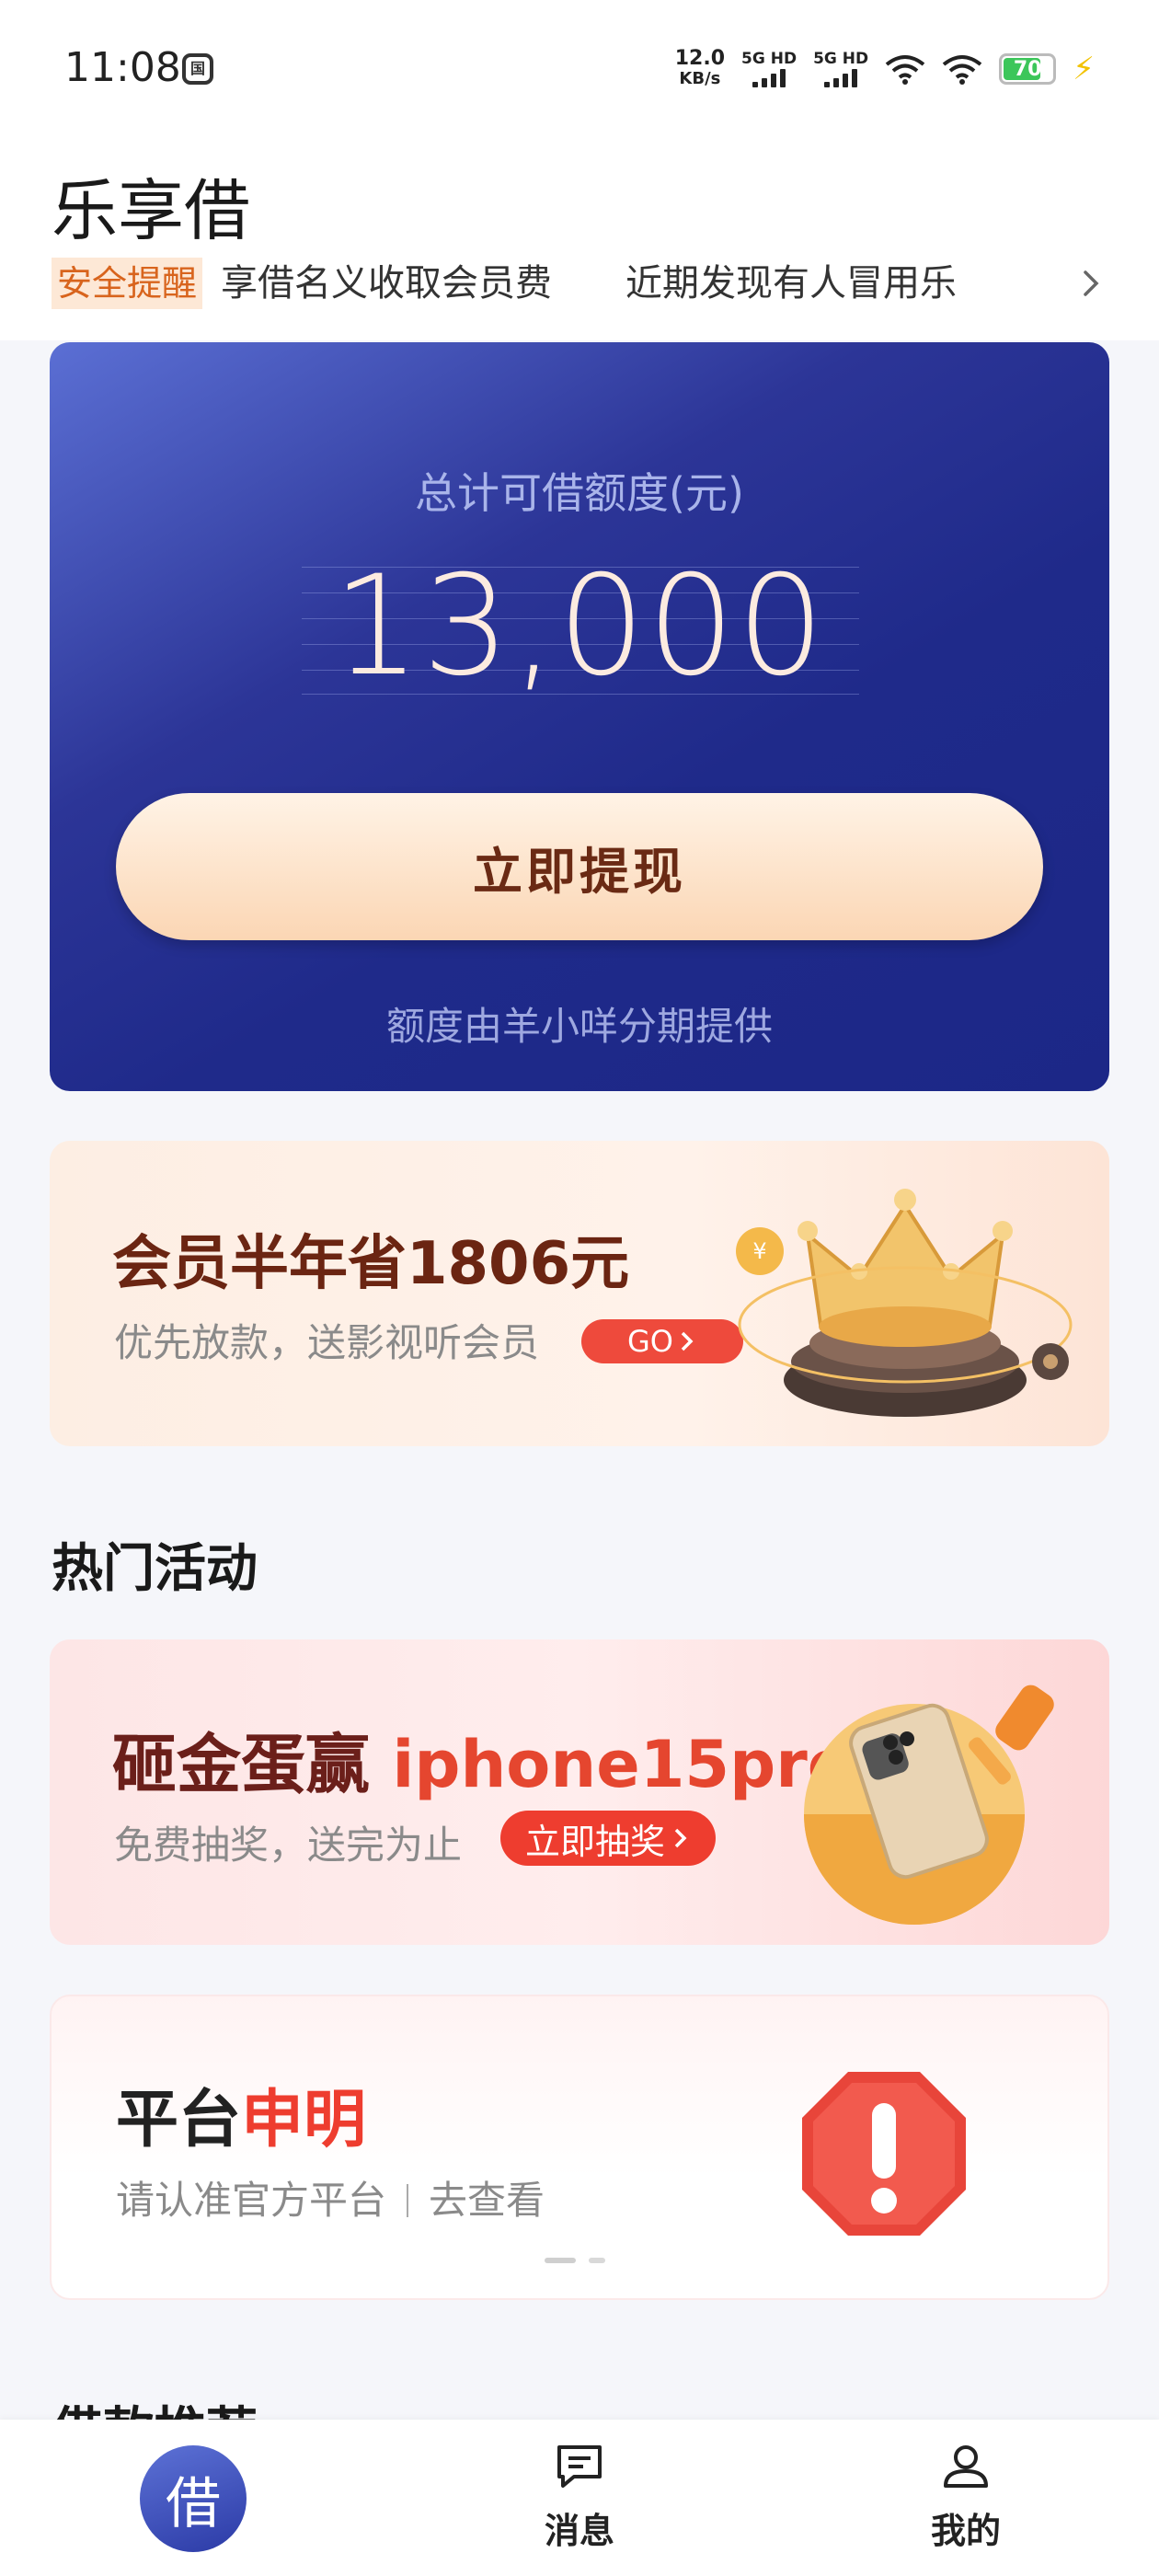 This screenshot has height=2576, width=1159. Describe the element at coordinates (155, 1569) in the screenshot. I see `hot-activities-title: 热门活动` at that location.